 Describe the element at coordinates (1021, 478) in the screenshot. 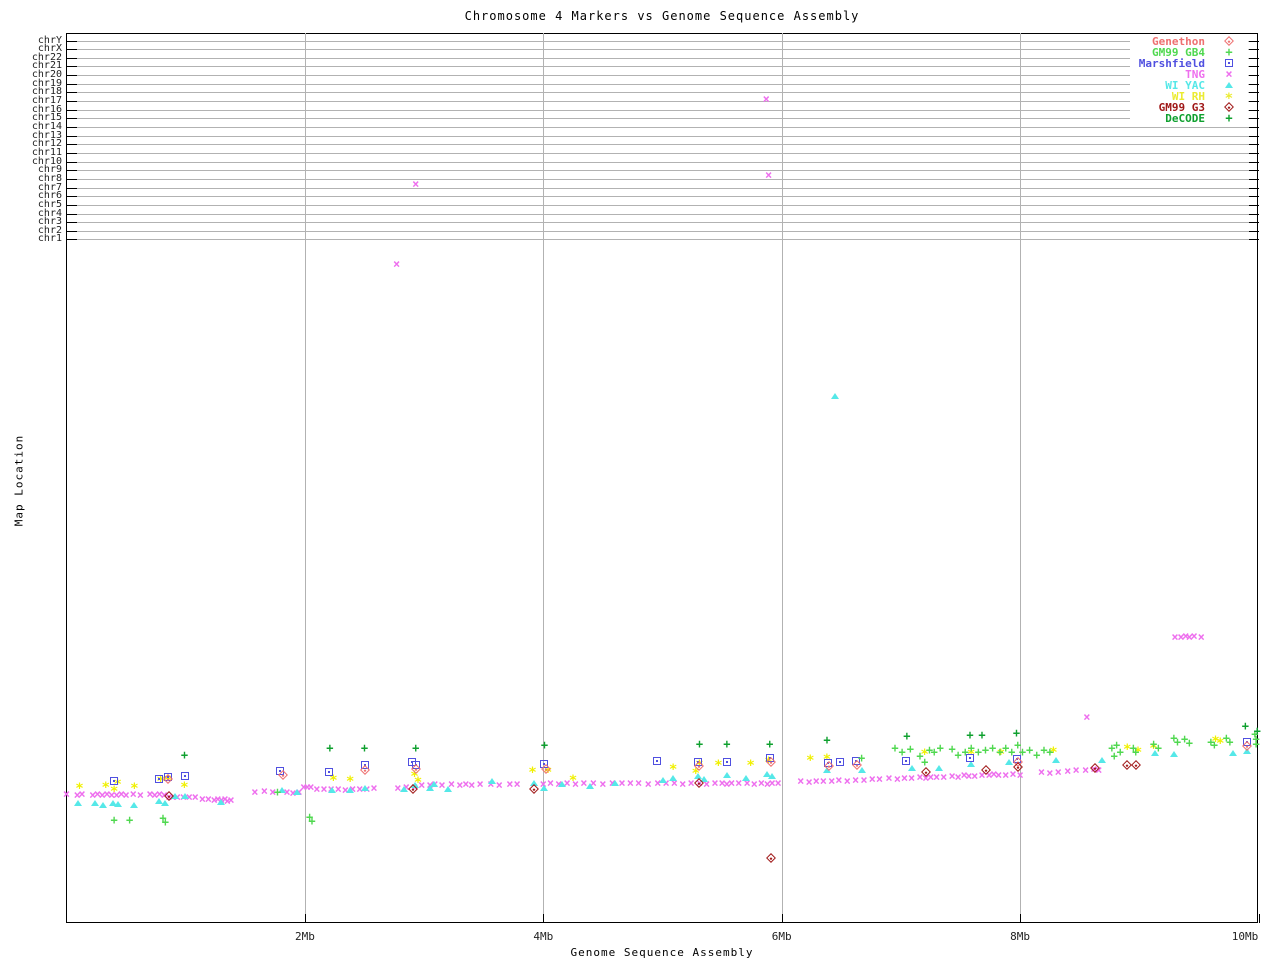

I see `x-gridline` at that location.